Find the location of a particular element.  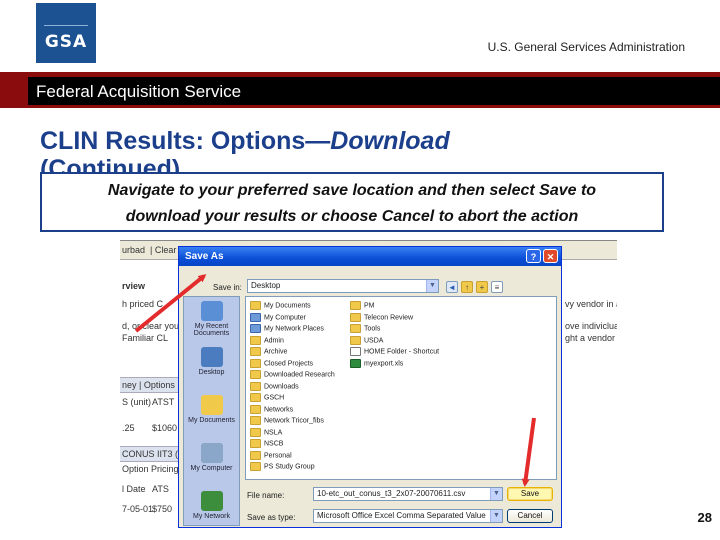

arrow-to-save-in is located at coordinates (170, 303).